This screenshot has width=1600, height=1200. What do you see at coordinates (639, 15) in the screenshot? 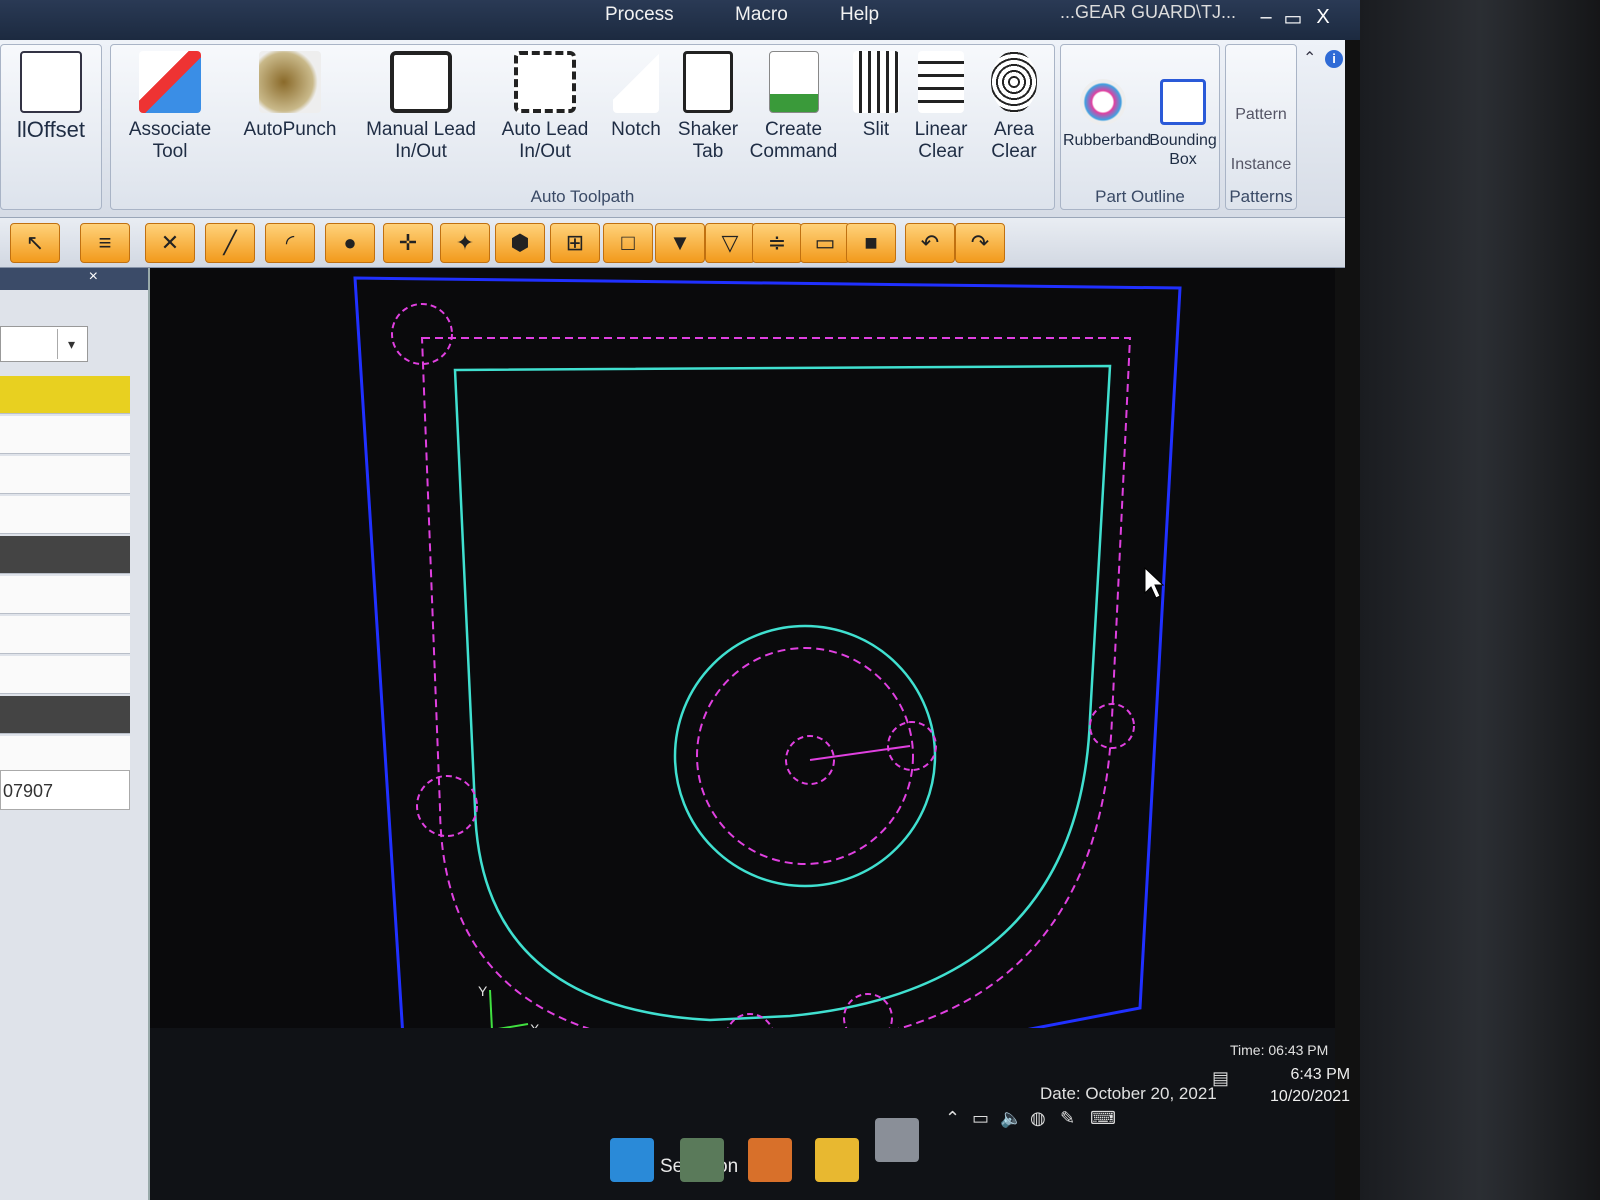
I see `menu-process: Process` at bounding box center [639, 15].